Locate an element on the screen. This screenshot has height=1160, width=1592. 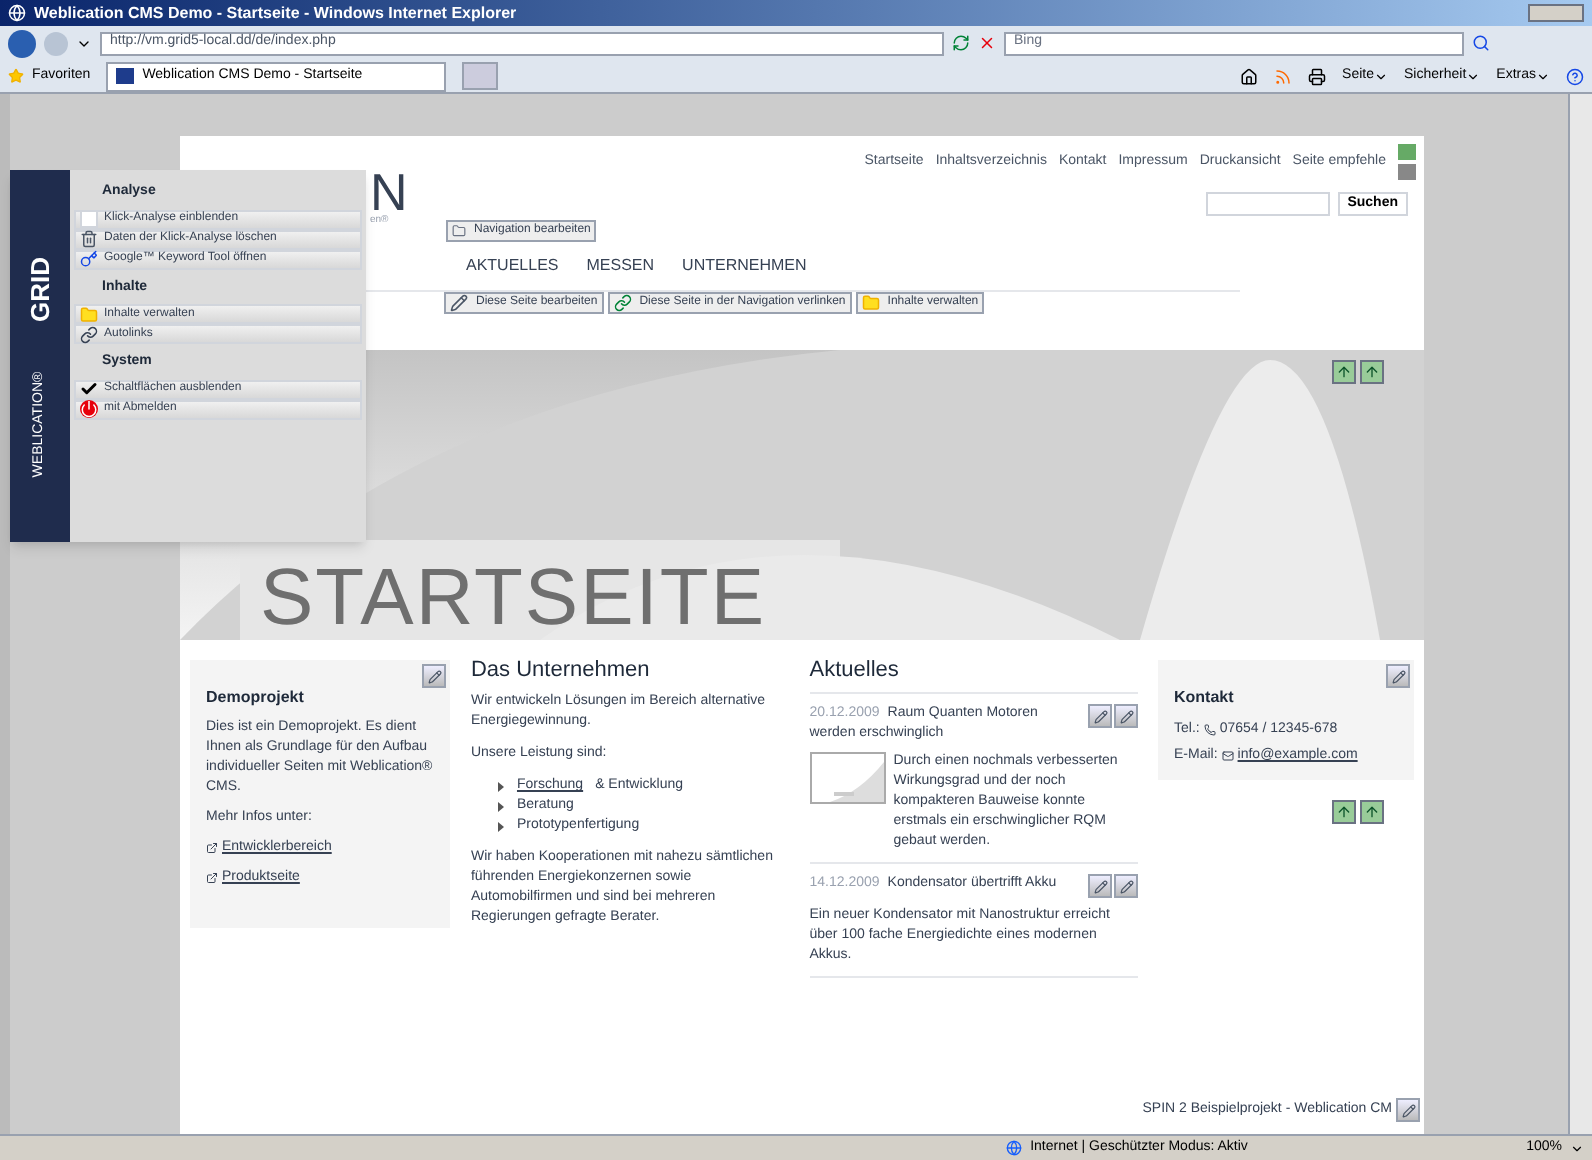
back-button is located at coordinates (22, 43).